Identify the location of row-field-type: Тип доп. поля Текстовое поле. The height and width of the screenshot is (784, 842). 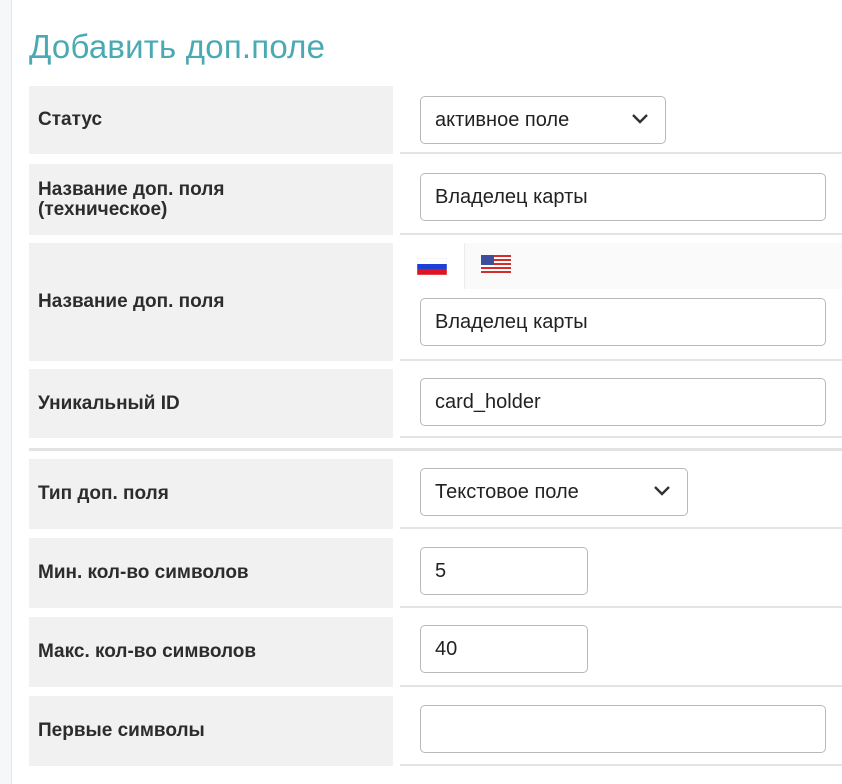
(435, 494).